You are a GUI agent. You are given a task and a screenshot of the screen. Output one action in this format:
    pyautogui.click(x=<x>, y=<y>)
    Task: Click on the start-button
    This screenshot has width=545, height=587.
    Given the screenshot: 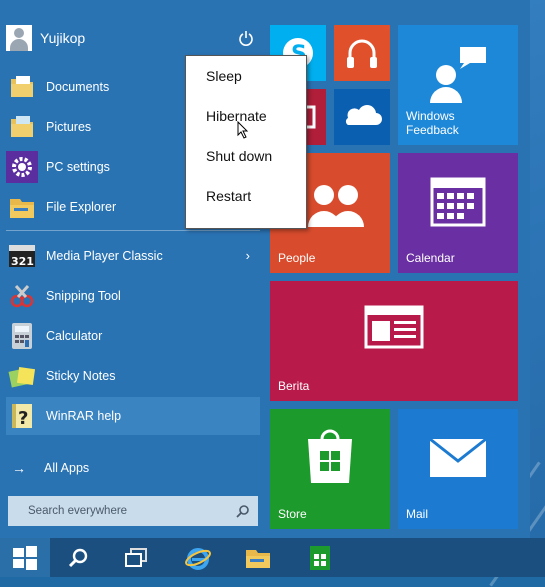 What is the action you would take?
    pyautogui.click(x=25, y=557)
    